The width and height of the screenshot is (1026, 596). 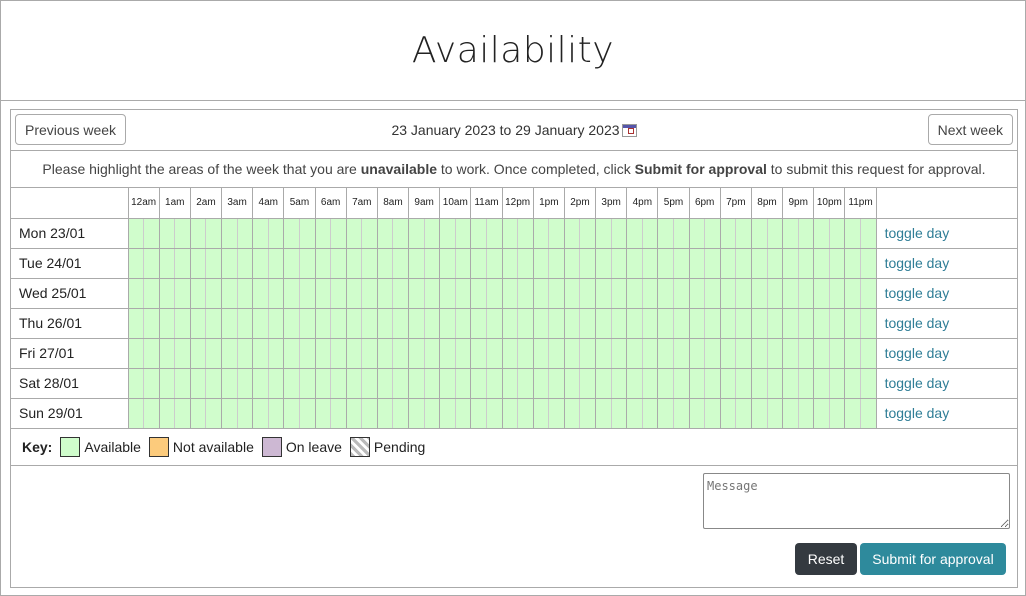 What do you see at coordinates (826, 559) in the screenshot?
I see `reset-button: Reset` at bounding box center [826, 559].